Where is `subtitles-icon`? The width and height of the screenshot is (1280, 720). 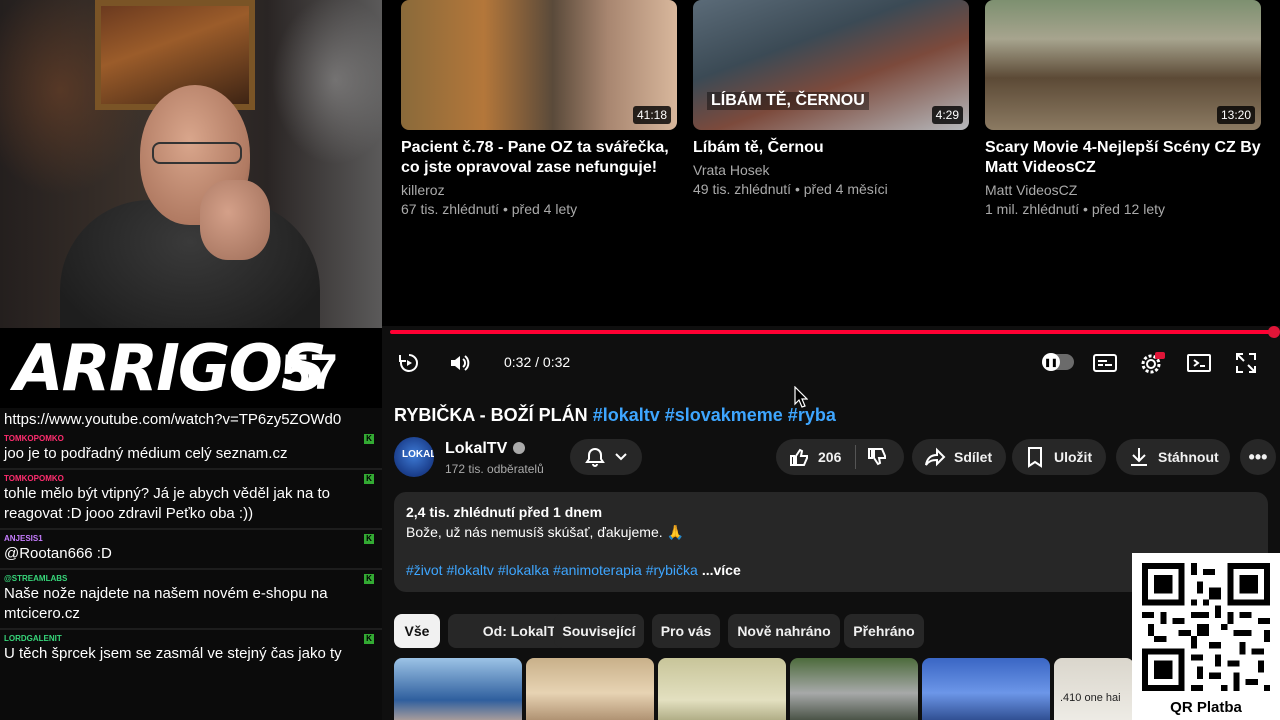
subtitles-icon is located at coordinates (1105, 363).